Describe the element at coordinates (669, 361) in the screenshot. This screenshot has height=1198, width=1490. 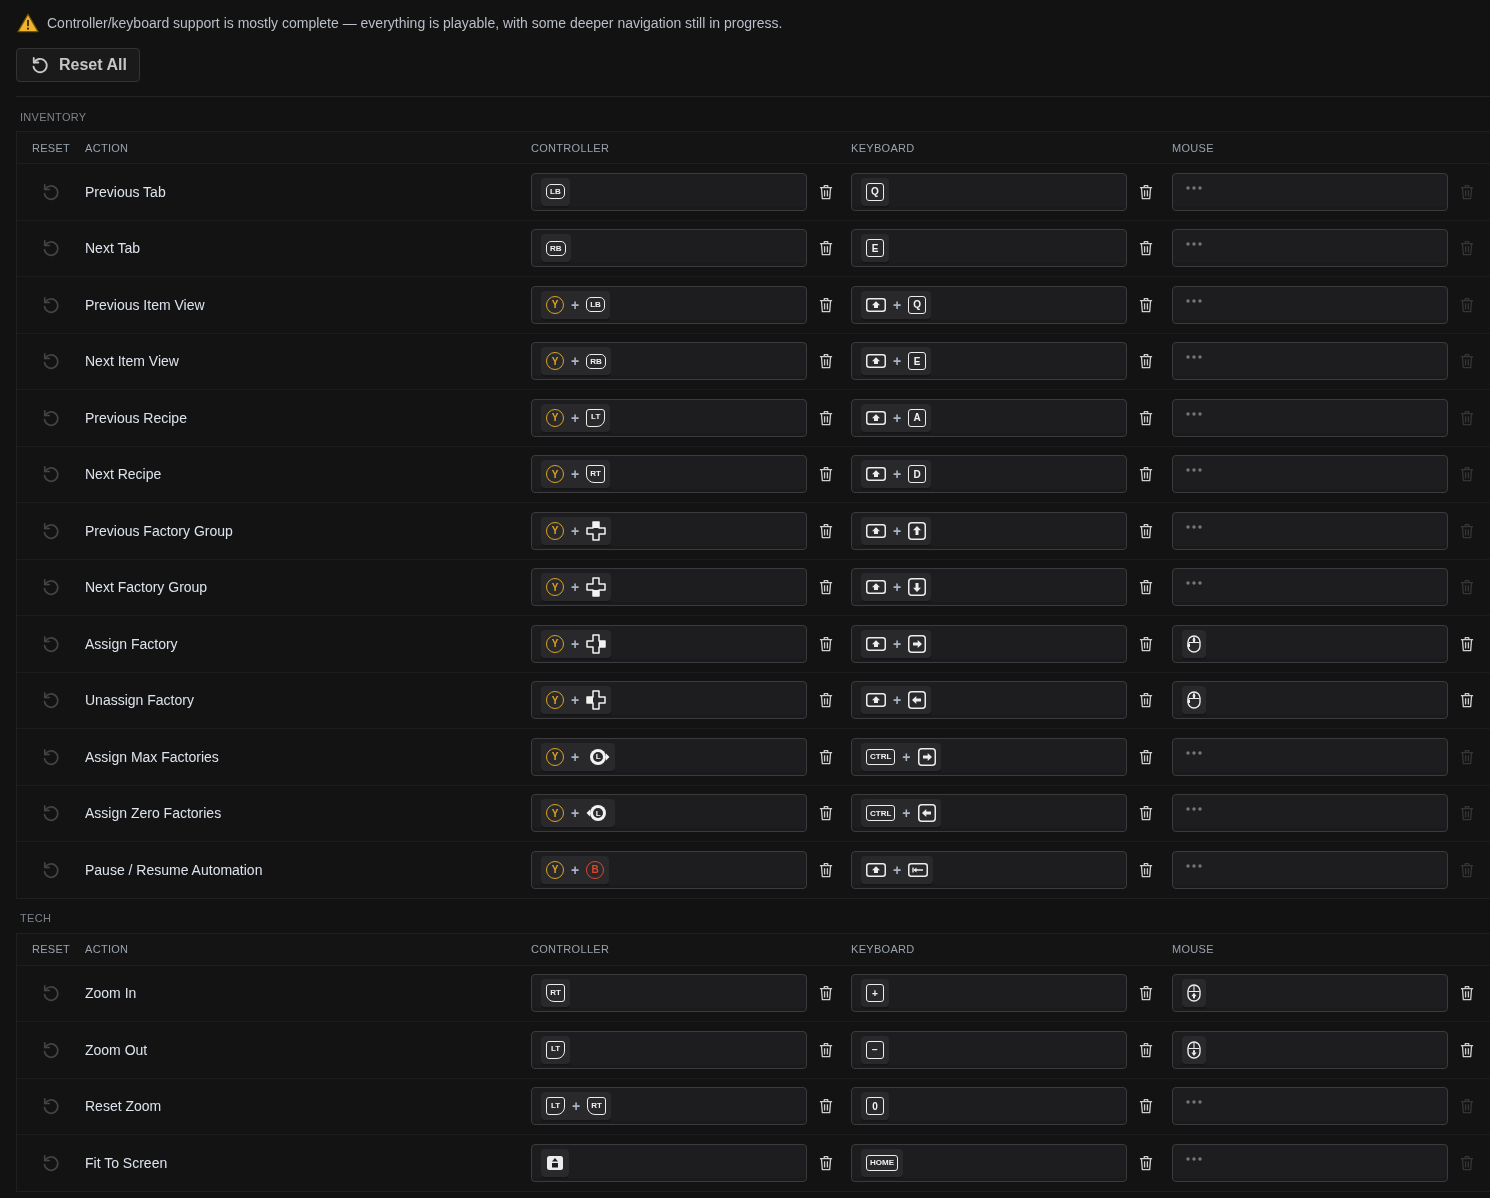
I see `binding-field: Y + RB` at that location.